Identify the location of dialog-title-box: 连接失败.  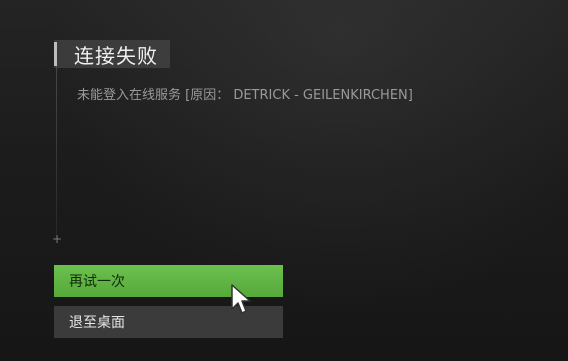
(112, 54).